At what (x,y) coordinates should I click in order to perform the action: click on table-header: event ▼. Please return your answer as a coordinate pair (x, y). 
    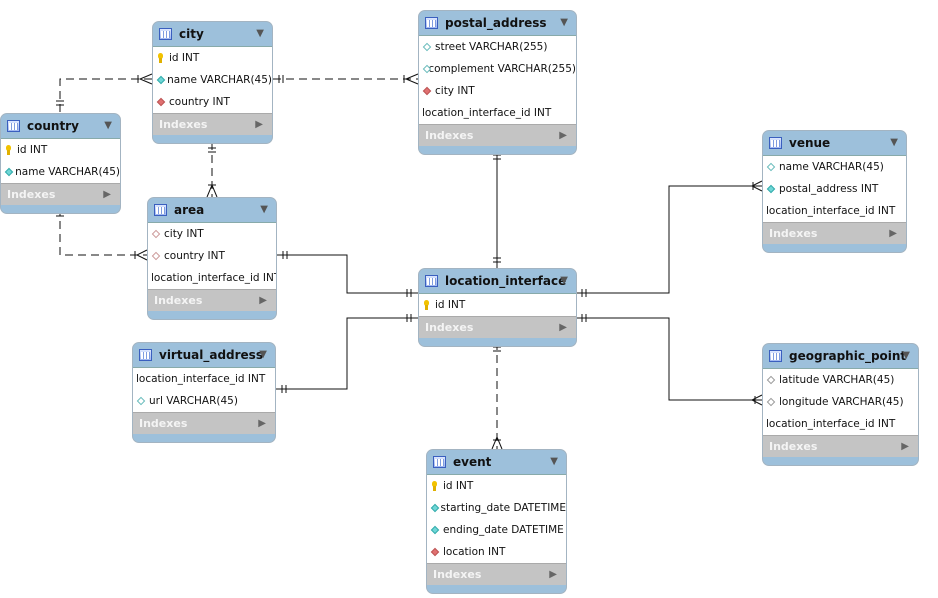
    Looking at the image, I should click on (496, 462).